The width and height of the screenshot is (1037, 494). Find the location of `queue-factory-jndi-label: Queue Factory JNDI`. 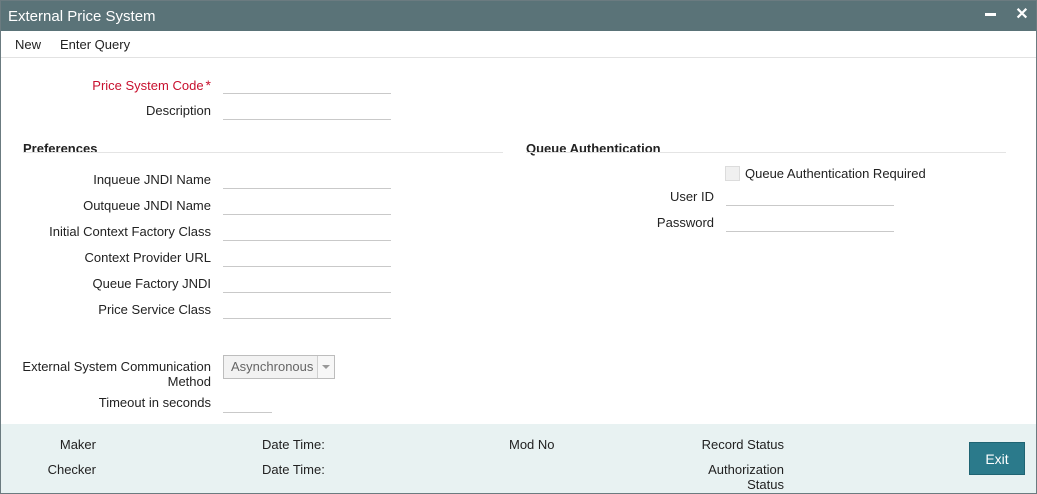

queue-factory-jndi-label: Queue Factory JNDI is located at coordinates (152, 283).